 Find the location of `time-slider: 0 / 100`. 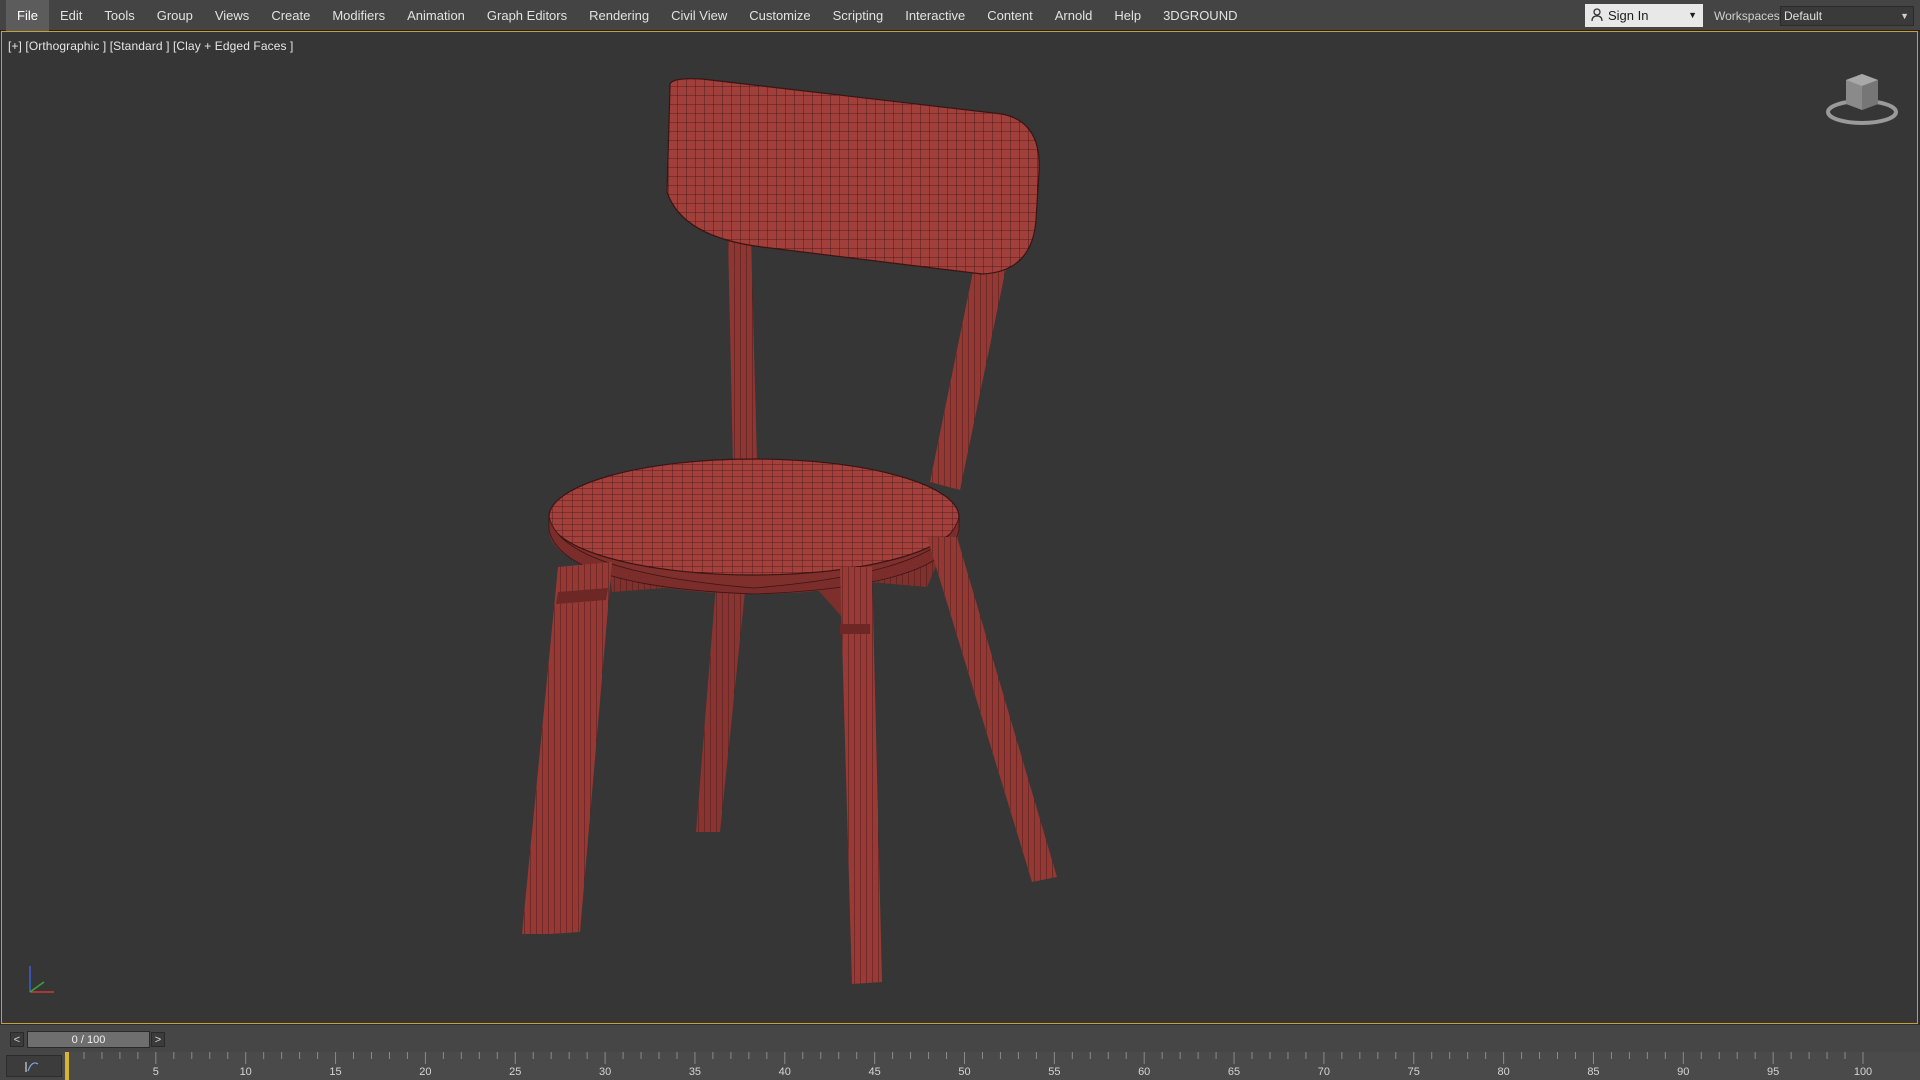

time-slider: 0 / 100 is located at coordinates (88, 1039).